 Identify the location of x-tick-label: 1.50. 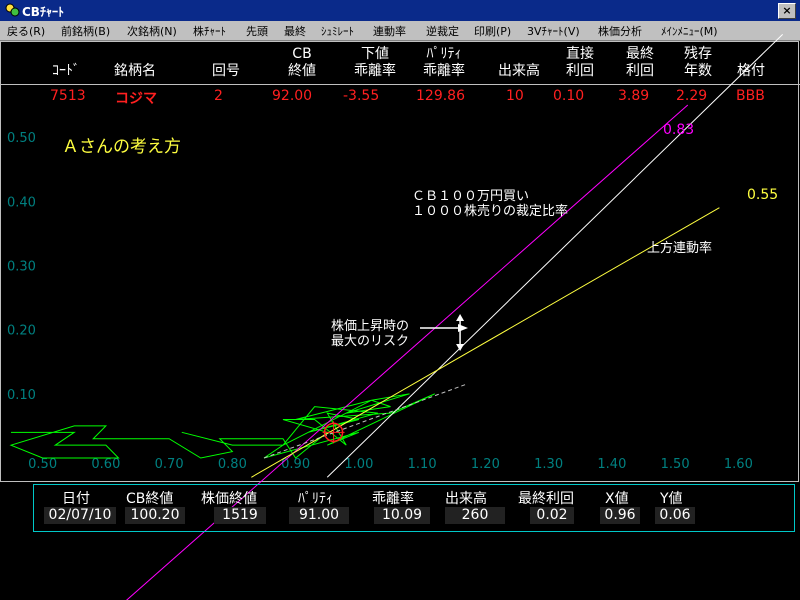
(675, 464).